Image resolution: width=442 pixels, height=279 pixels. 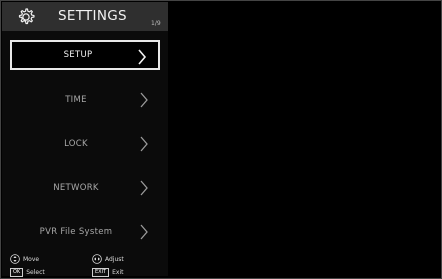 I want to click on menu-item-setup: SETUP, so click(x=85, y=55).